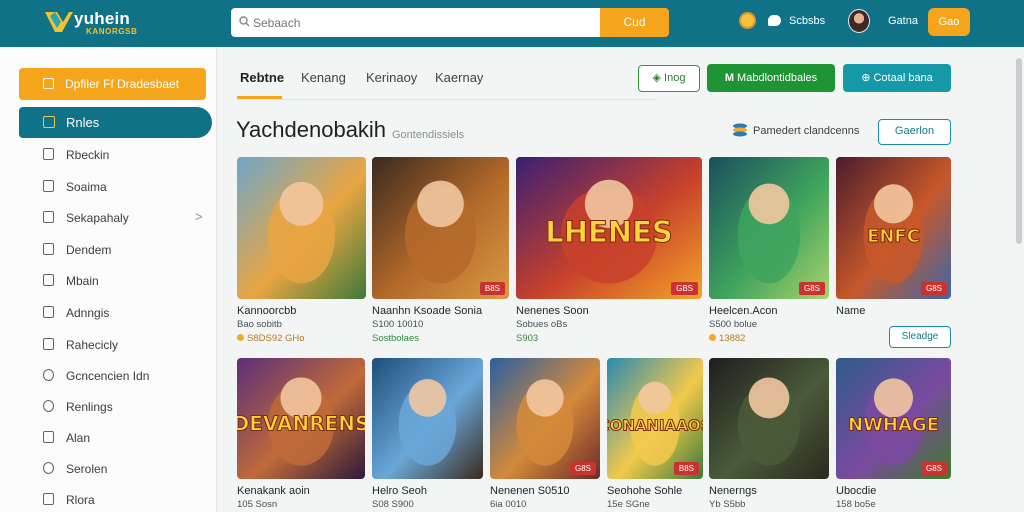 The image size is (1024, 512). I want to click on price-badge: G8S, so click(933, 288).